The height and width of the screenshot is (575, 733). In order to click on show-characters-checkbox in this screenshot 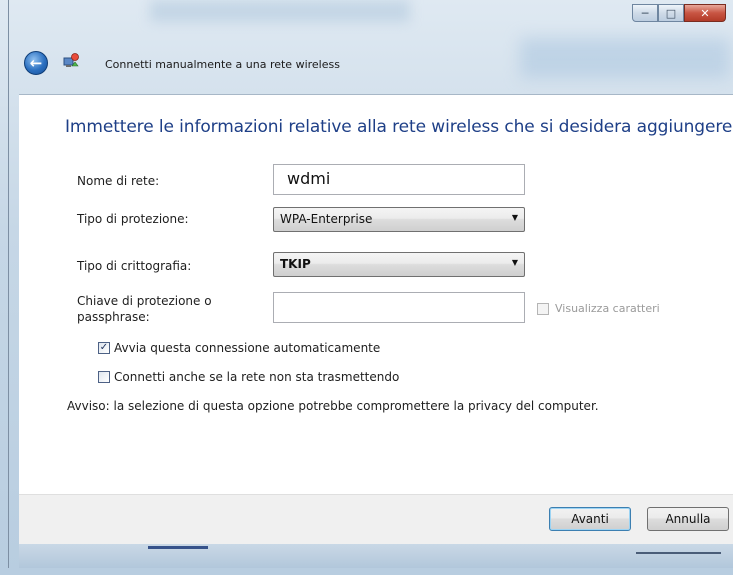, I will do `click(543, 309)`.